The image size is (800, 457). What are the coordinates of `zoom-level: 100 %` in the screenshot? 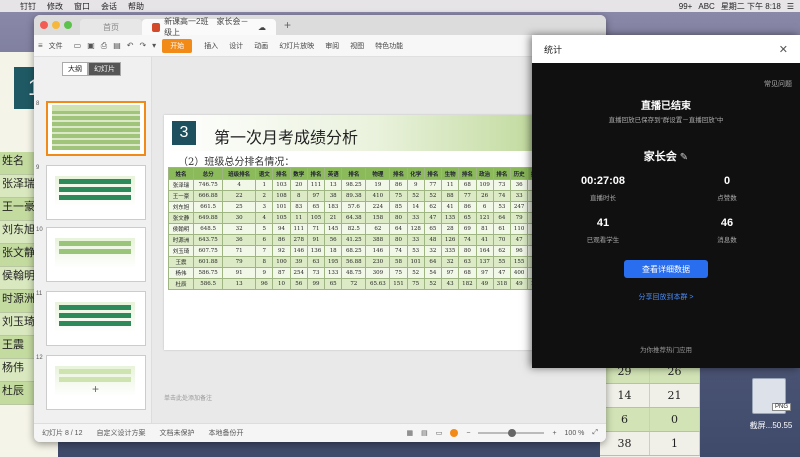 It's located at (575, 433).